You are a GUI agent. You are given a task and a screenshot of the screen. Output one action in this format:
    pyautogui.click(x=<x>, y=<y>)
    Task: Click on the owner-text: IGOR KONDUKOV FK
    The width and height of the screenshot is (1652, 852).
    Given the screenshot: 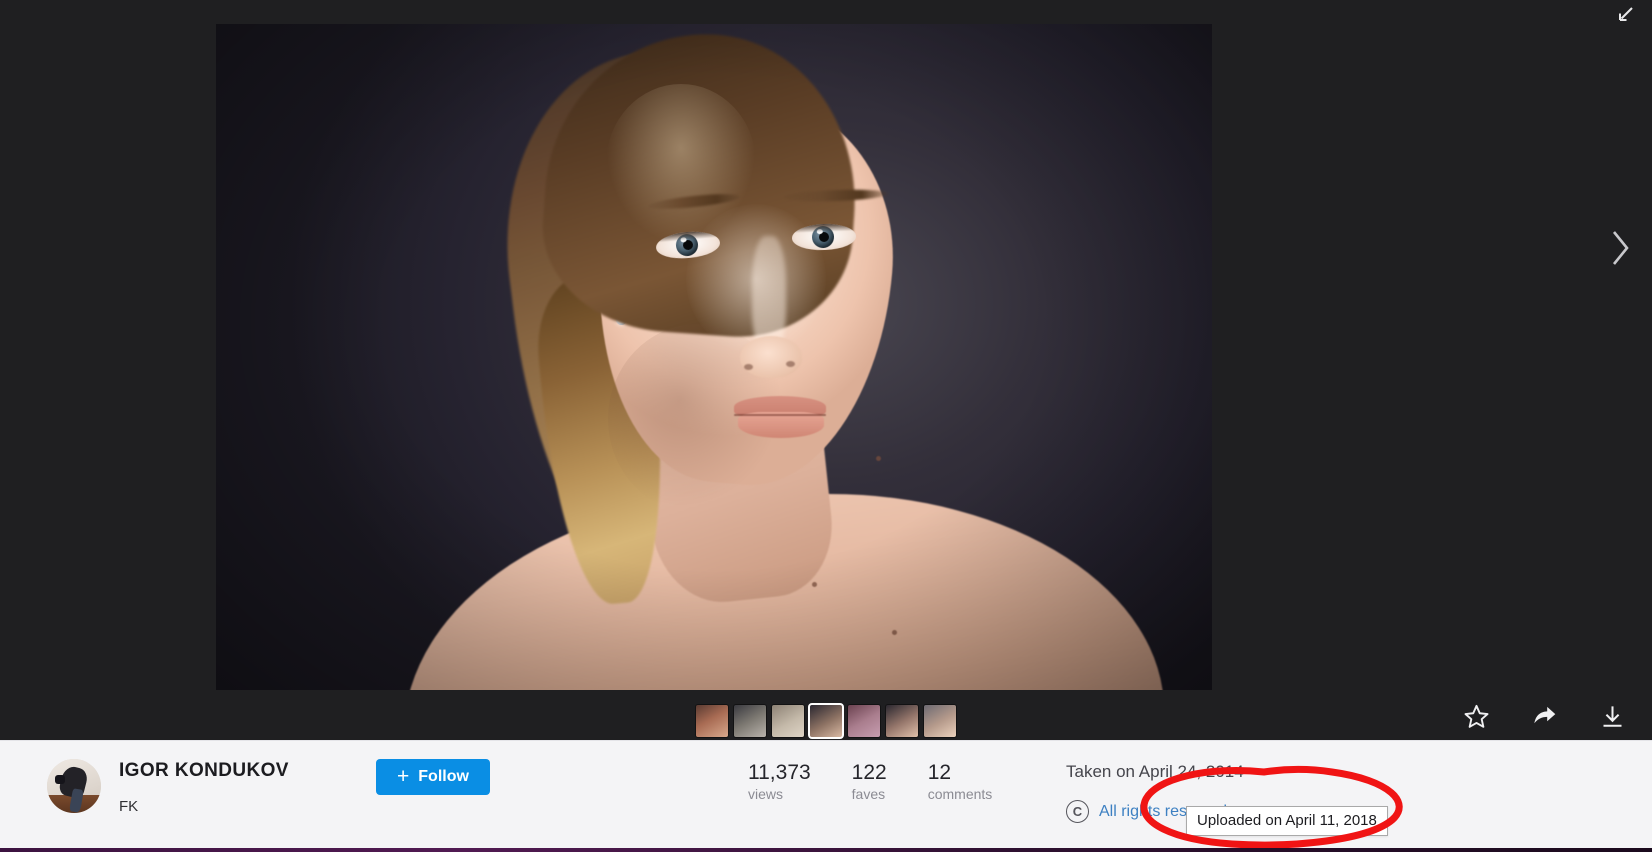 What is the action you would take?
    pyautogui.click(x=204, y=787)
    